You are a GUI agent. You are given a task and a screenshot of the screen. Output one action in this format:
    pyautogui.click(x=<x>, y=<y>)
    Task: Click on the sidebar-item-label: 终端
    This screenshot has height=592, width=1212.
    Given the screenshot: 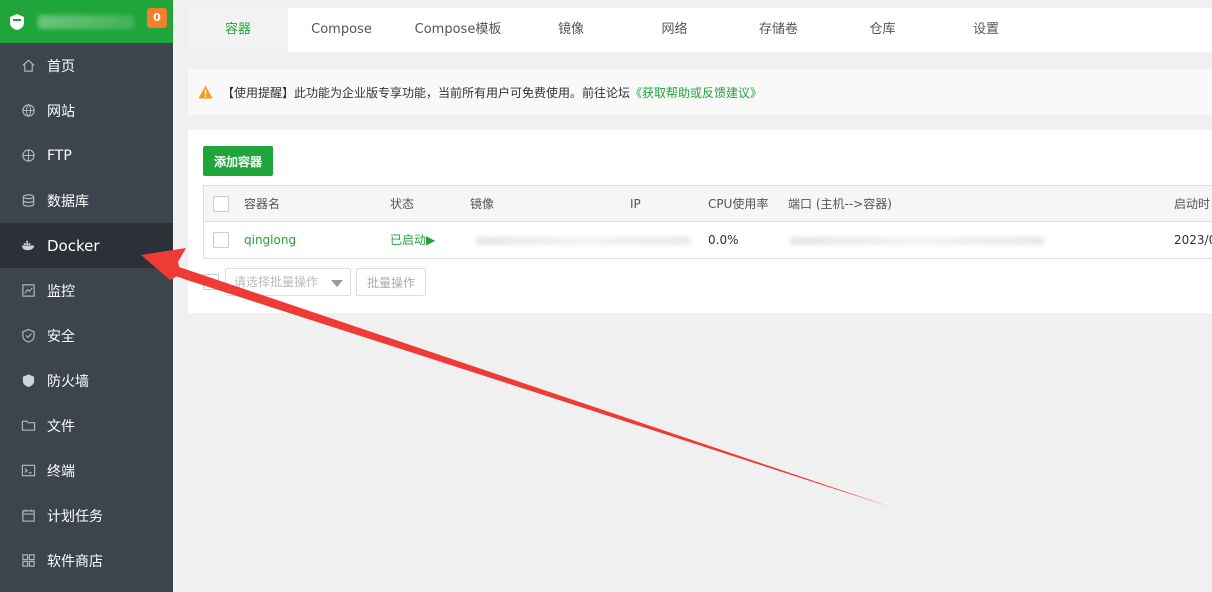 What is the action you would take?
    pyautogui.click(x=61, y=471)
    